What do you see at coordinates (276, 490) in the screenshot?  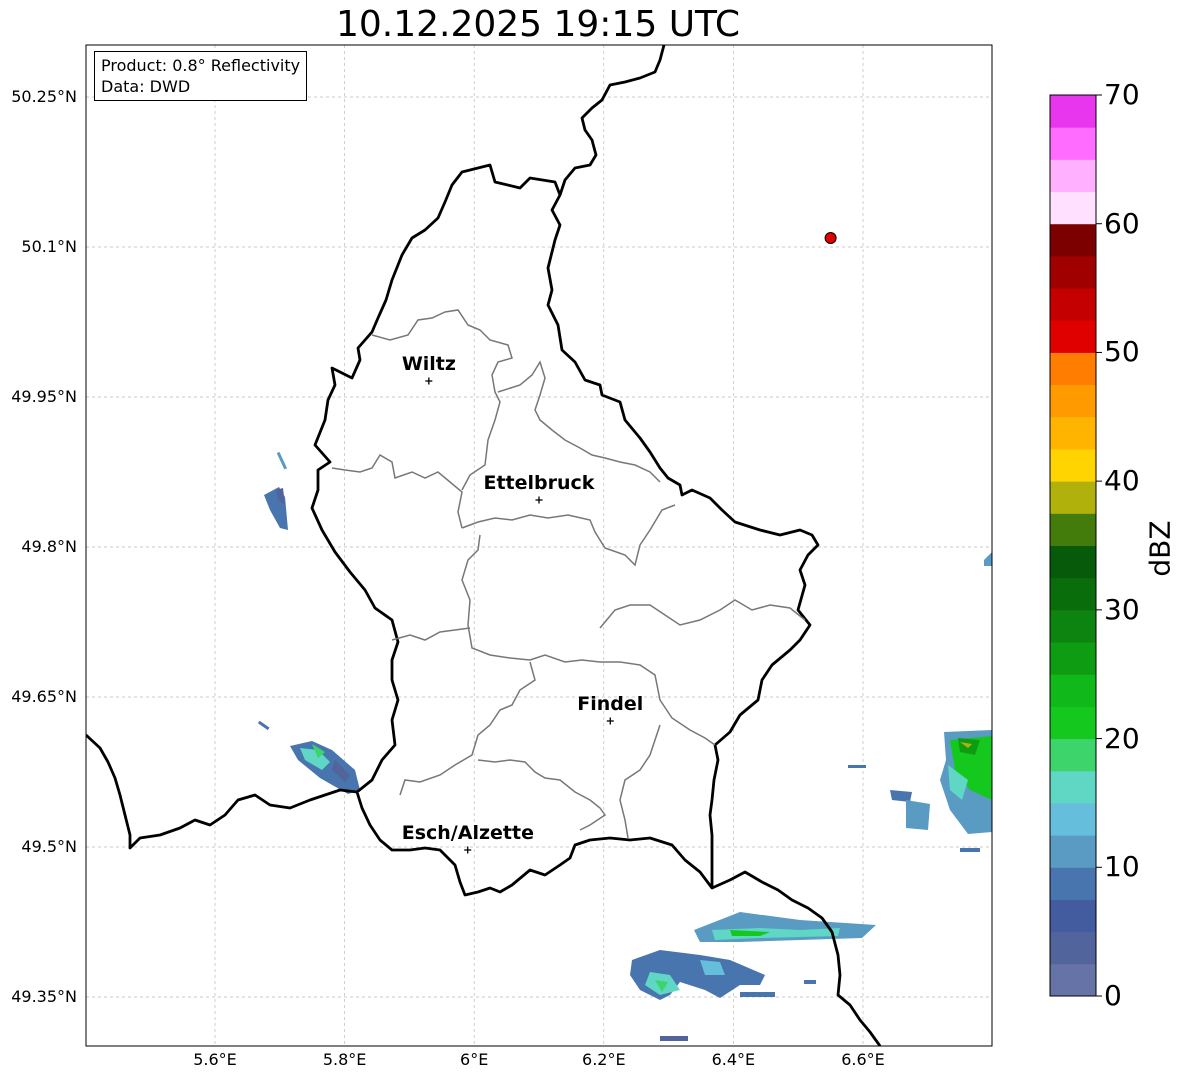 I see `echo-cluster-northwest` at bounding box center [276, 490].